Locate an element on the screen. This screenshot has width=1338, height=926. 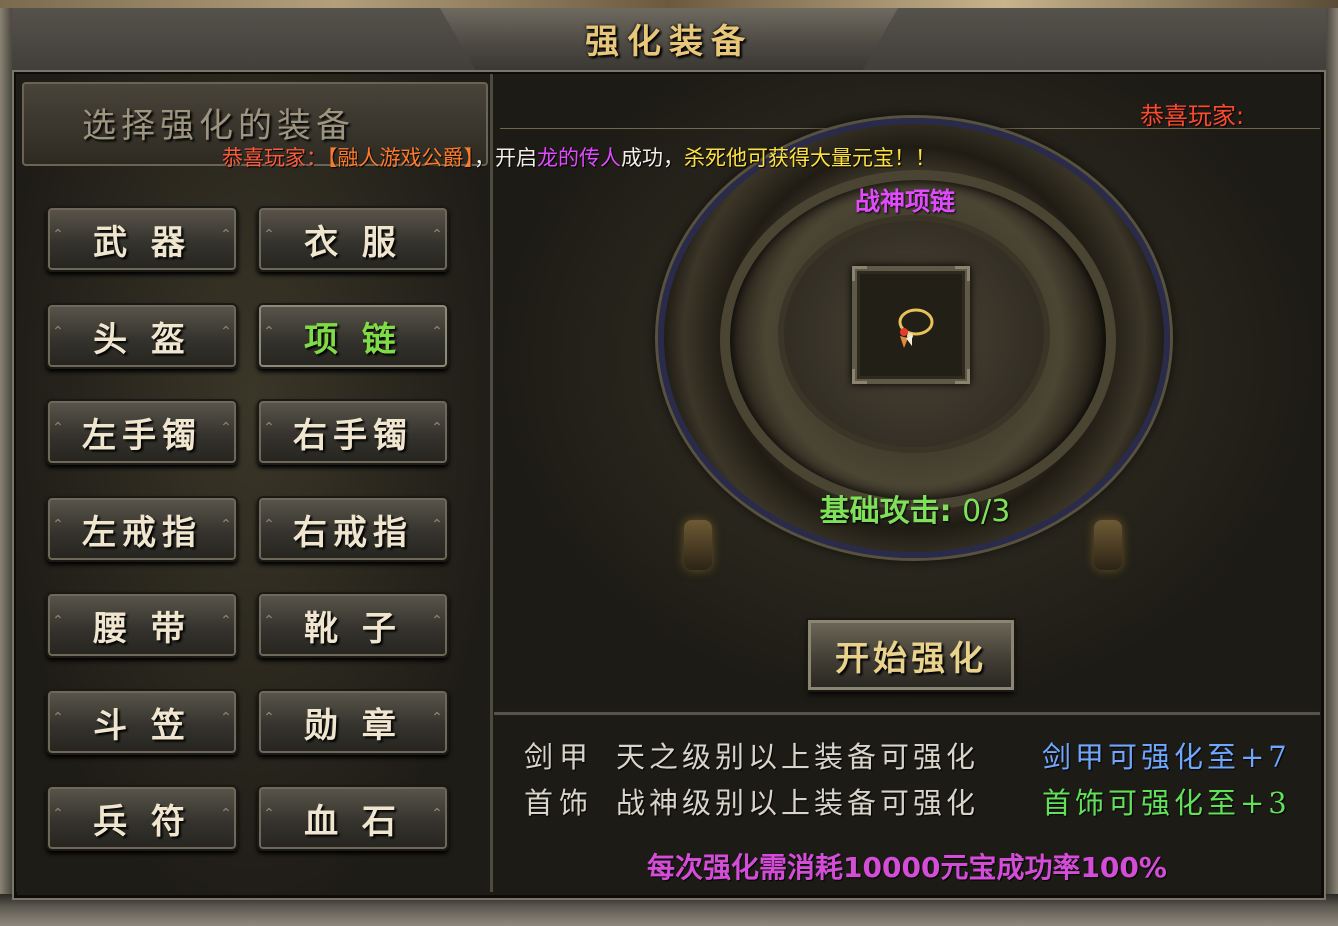
info-row-jewelry: 首饰 战神级别以上装备可强化 首饰可强化至+3 is located at coordinates (905, 801).